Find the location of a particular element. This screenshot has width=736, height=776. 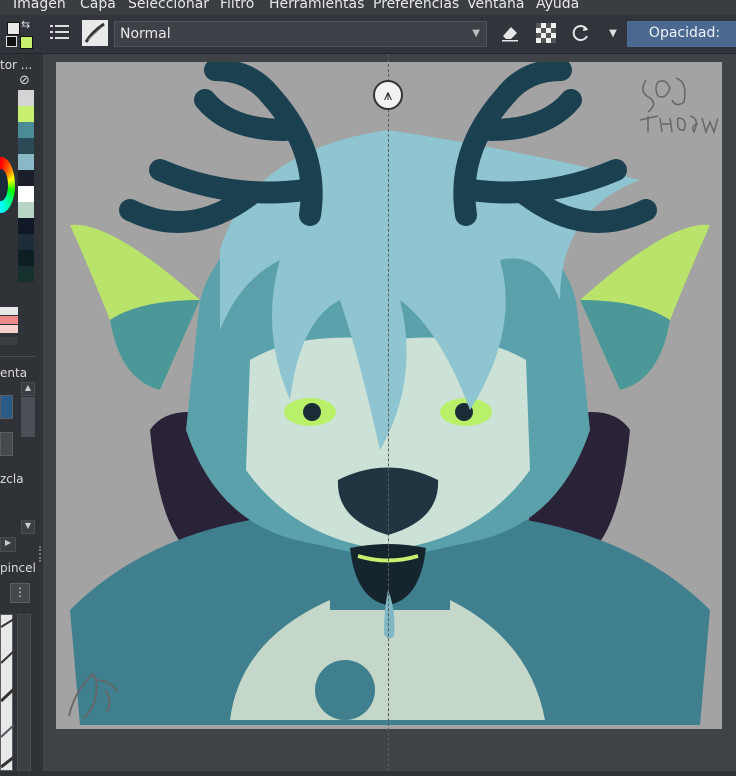

clear-color-icon: ⊘ is located at coordinates (24, 80).